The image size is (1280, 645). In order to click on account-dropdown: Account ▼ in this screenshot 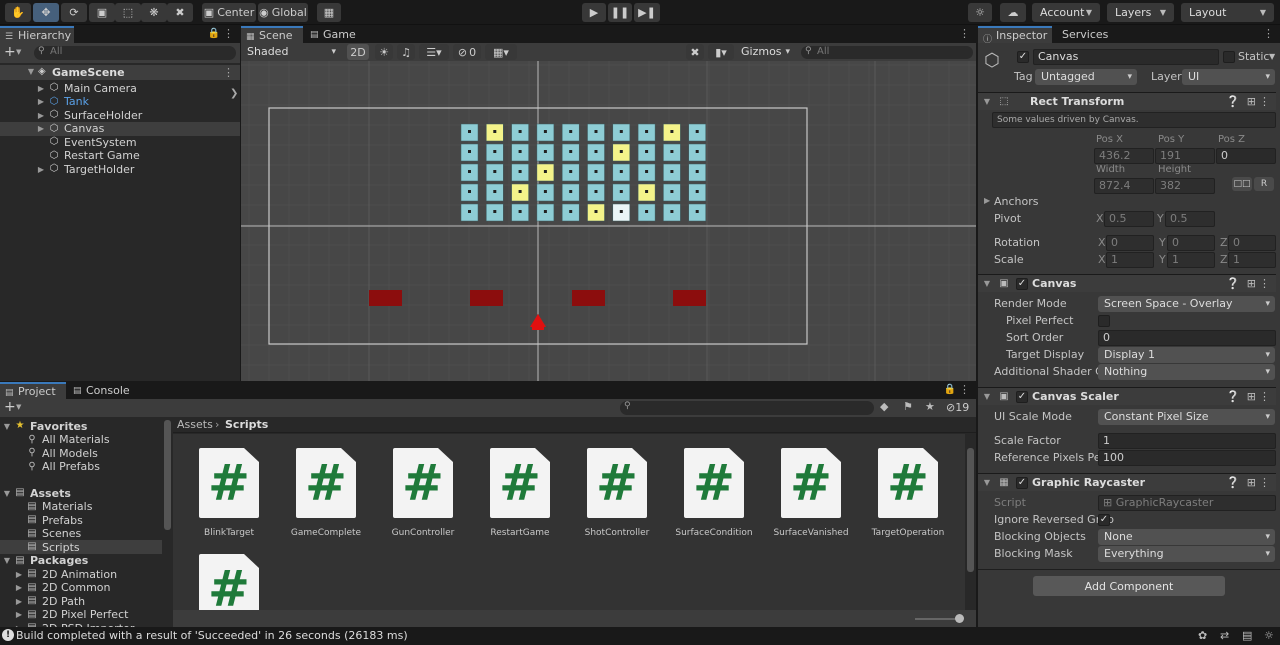, I will do `click(1066, 12)`.